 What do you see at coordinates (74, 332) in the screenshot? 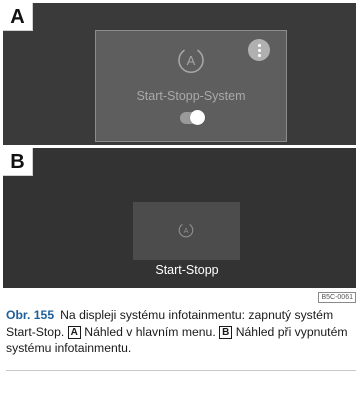
I see `caption-tag-a: A` at bounding box center [74, 332].